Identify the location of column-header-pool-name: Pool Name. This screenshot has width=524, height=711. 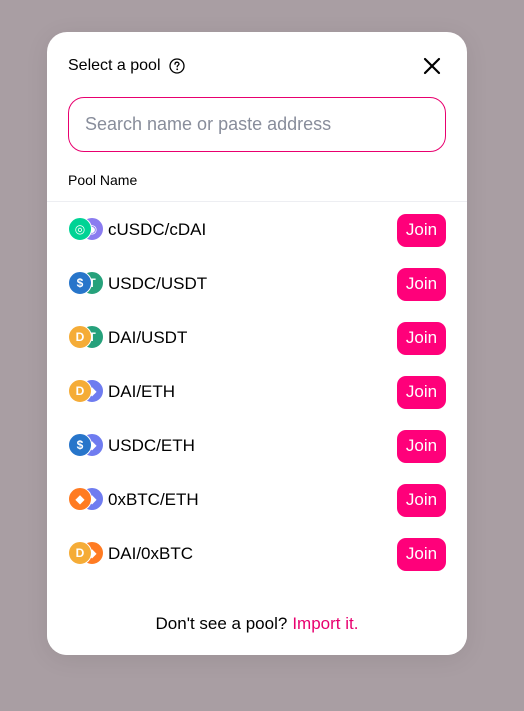
(103, 180).